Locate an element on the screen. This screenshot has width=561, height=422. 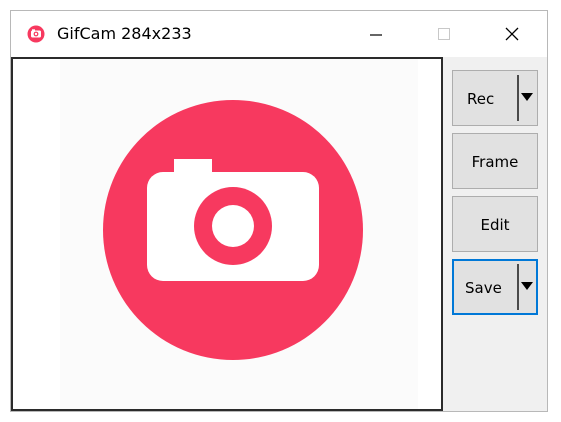
close-button is located at coordinates (512, 34).